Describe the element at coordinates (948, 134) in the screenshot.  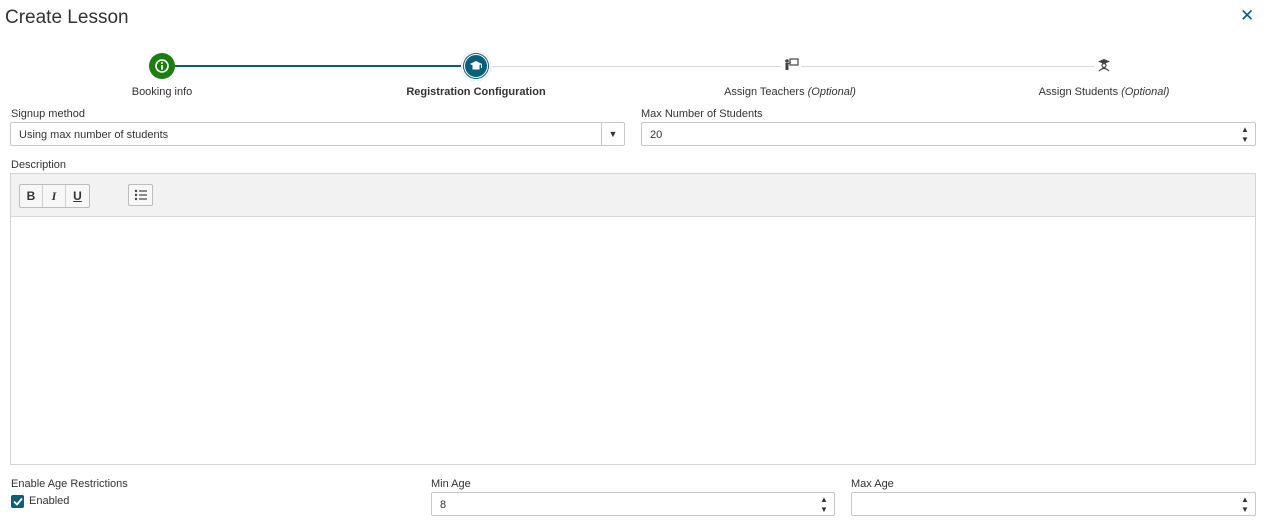
I see `max-students-input: 20 ▲ ▼` at that location.